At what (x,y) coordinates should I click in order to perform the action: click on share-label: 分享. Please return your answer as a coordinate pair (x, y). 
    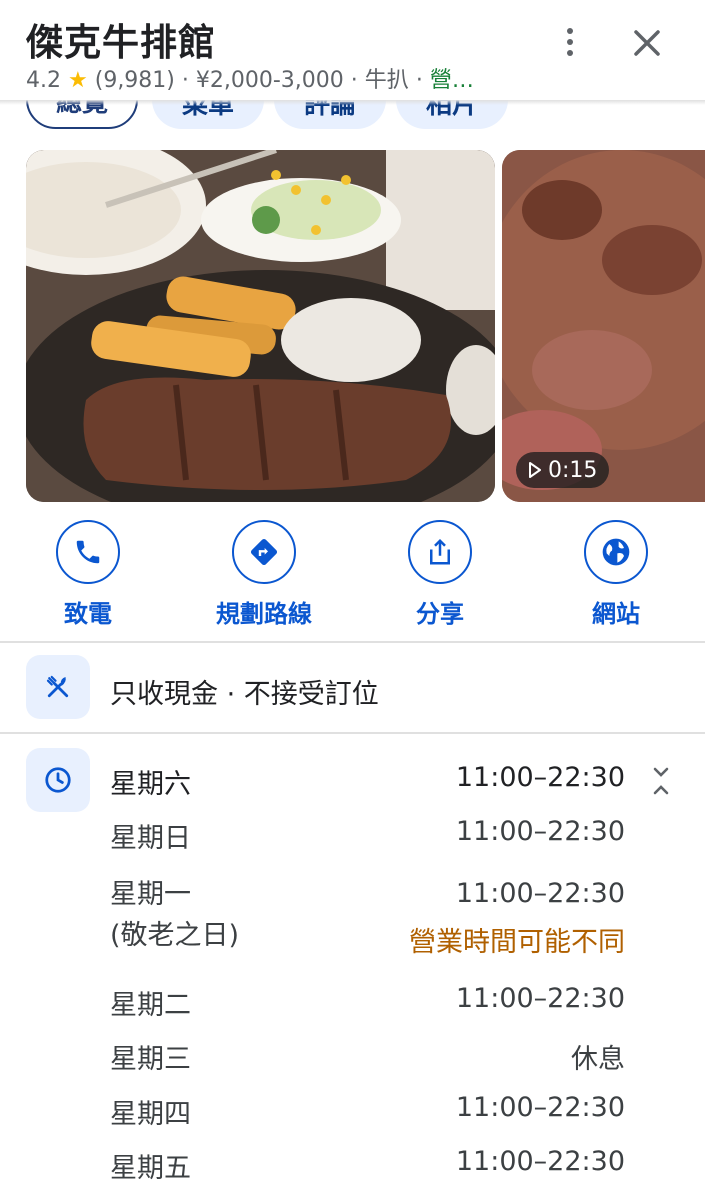
    Looking at the image, I should click on (440, 614).